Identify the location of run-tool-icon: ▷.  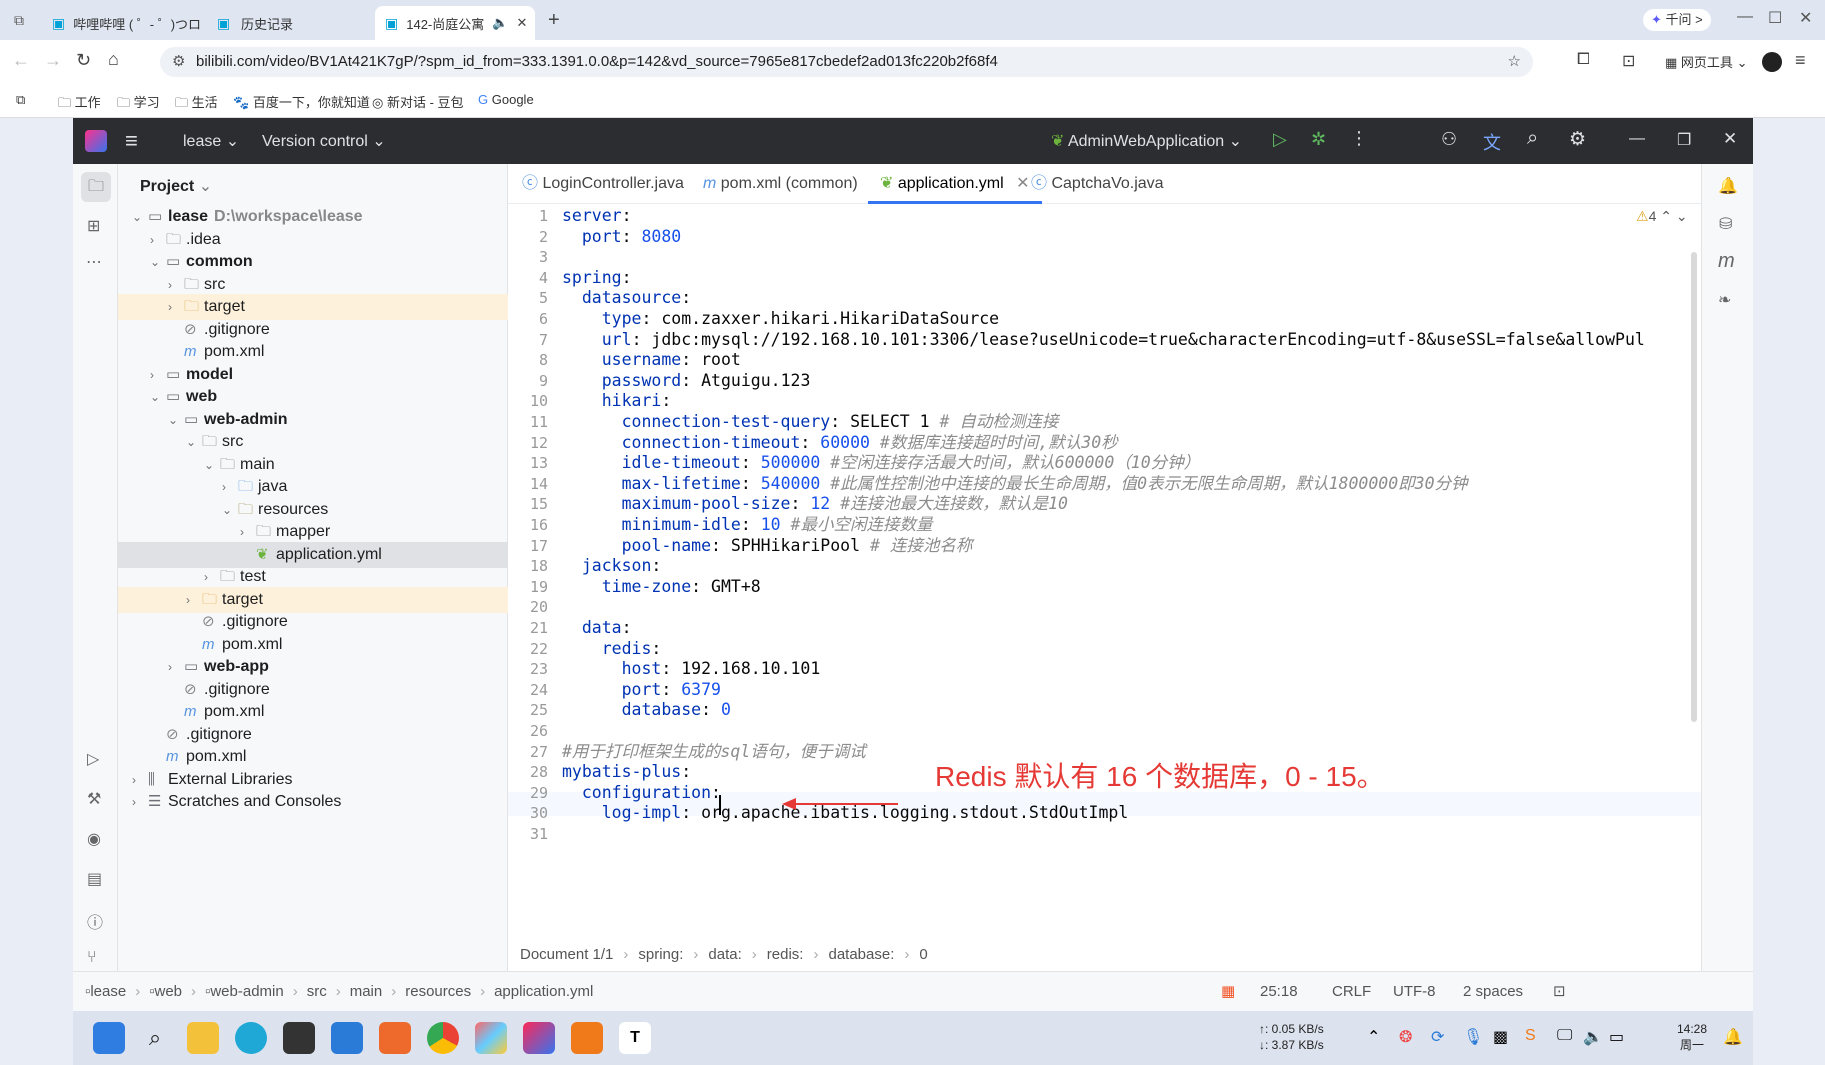
(93, 759).